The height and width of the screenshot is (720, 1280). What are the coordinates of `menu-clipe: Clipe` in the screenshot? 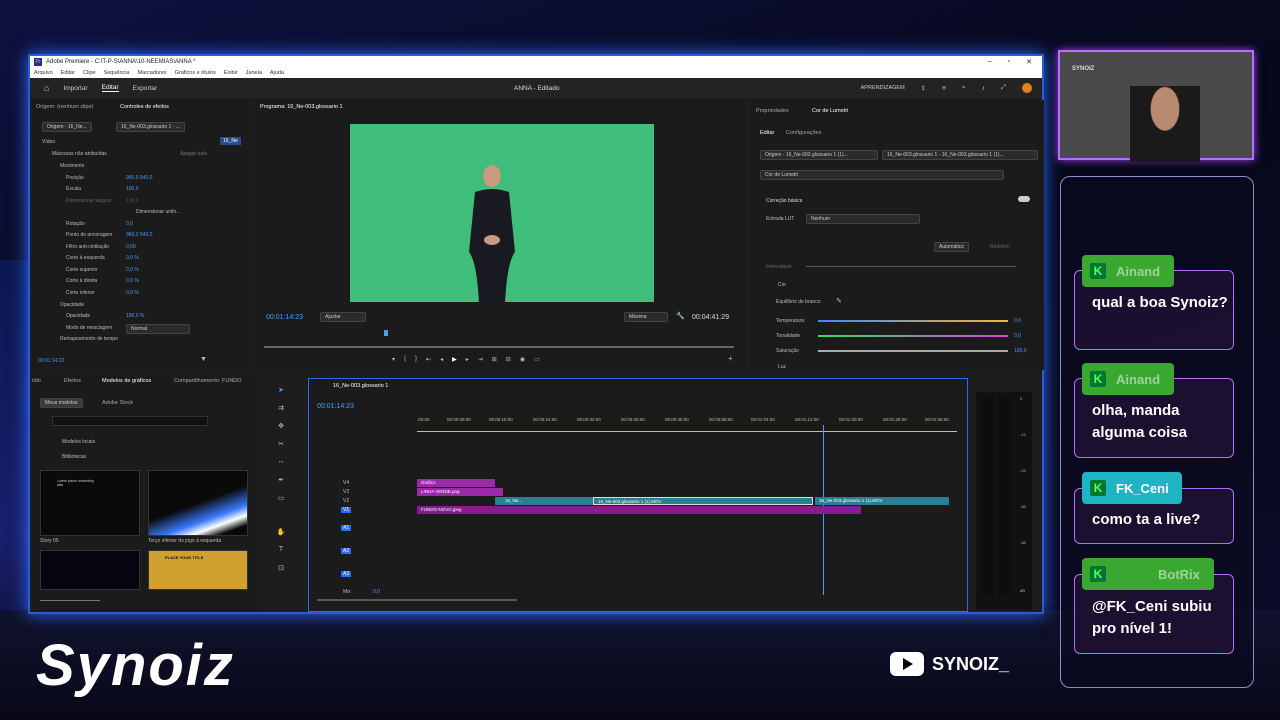 It's located at (89, 73).